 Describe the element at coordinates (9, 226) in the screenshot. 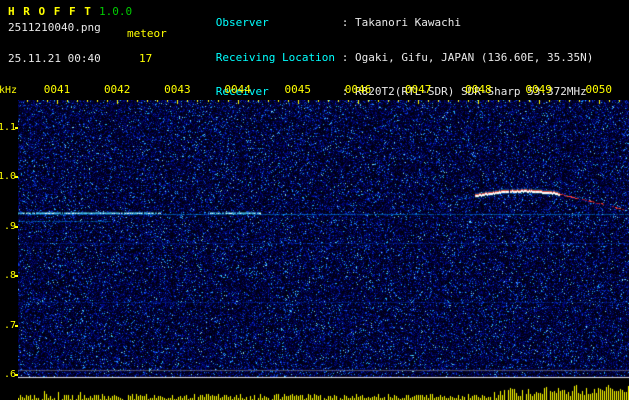

I see `y-tick-label: .9` at that location.